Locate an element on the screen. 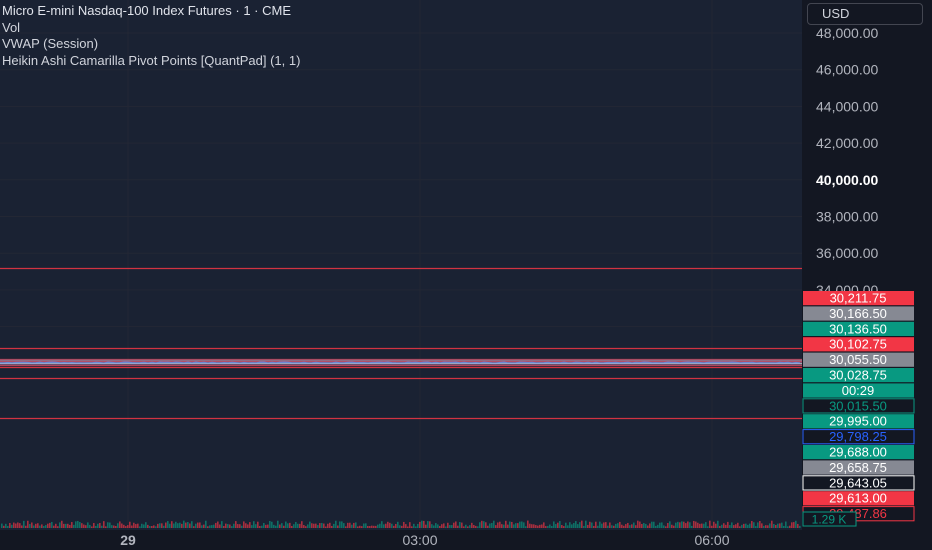 This screenshot has width=932, height=550. price-series is located at coordinates (401, 363).